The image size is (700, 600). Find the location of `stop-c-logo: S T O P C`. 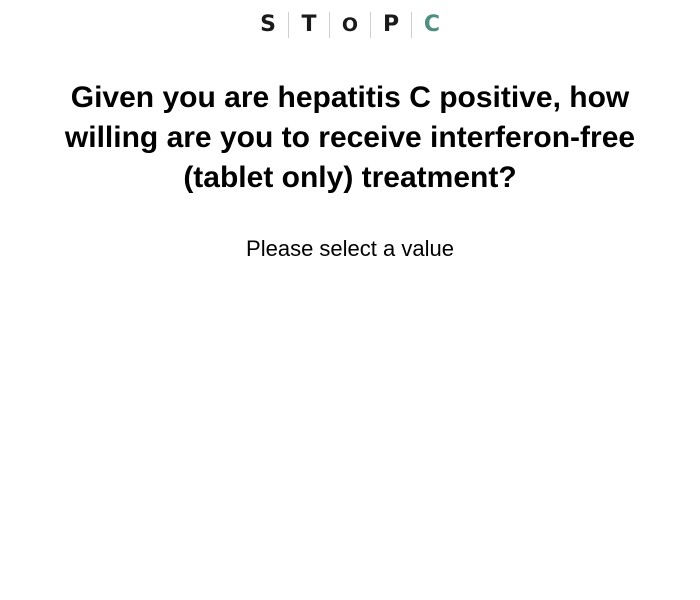

stop-c-logo: S T O P C is located at coordinates (350, 25).